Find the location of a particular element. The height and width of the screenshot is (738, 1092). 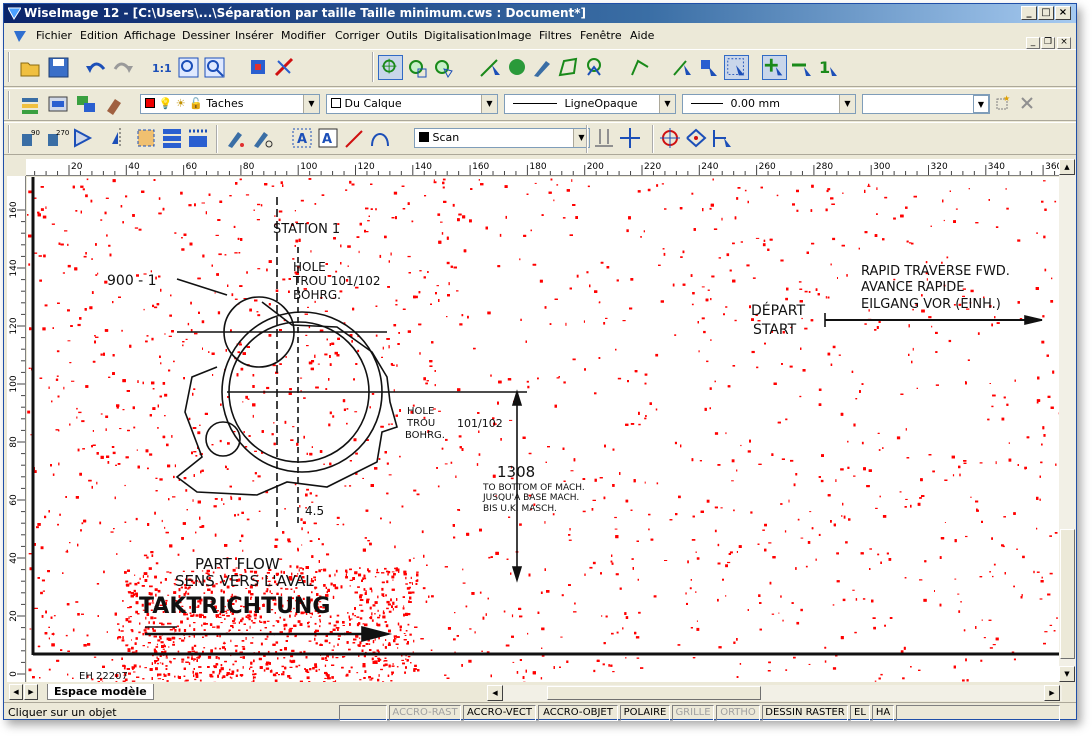

rotate-270-icon: 270 is located at coordinates (56, 138).